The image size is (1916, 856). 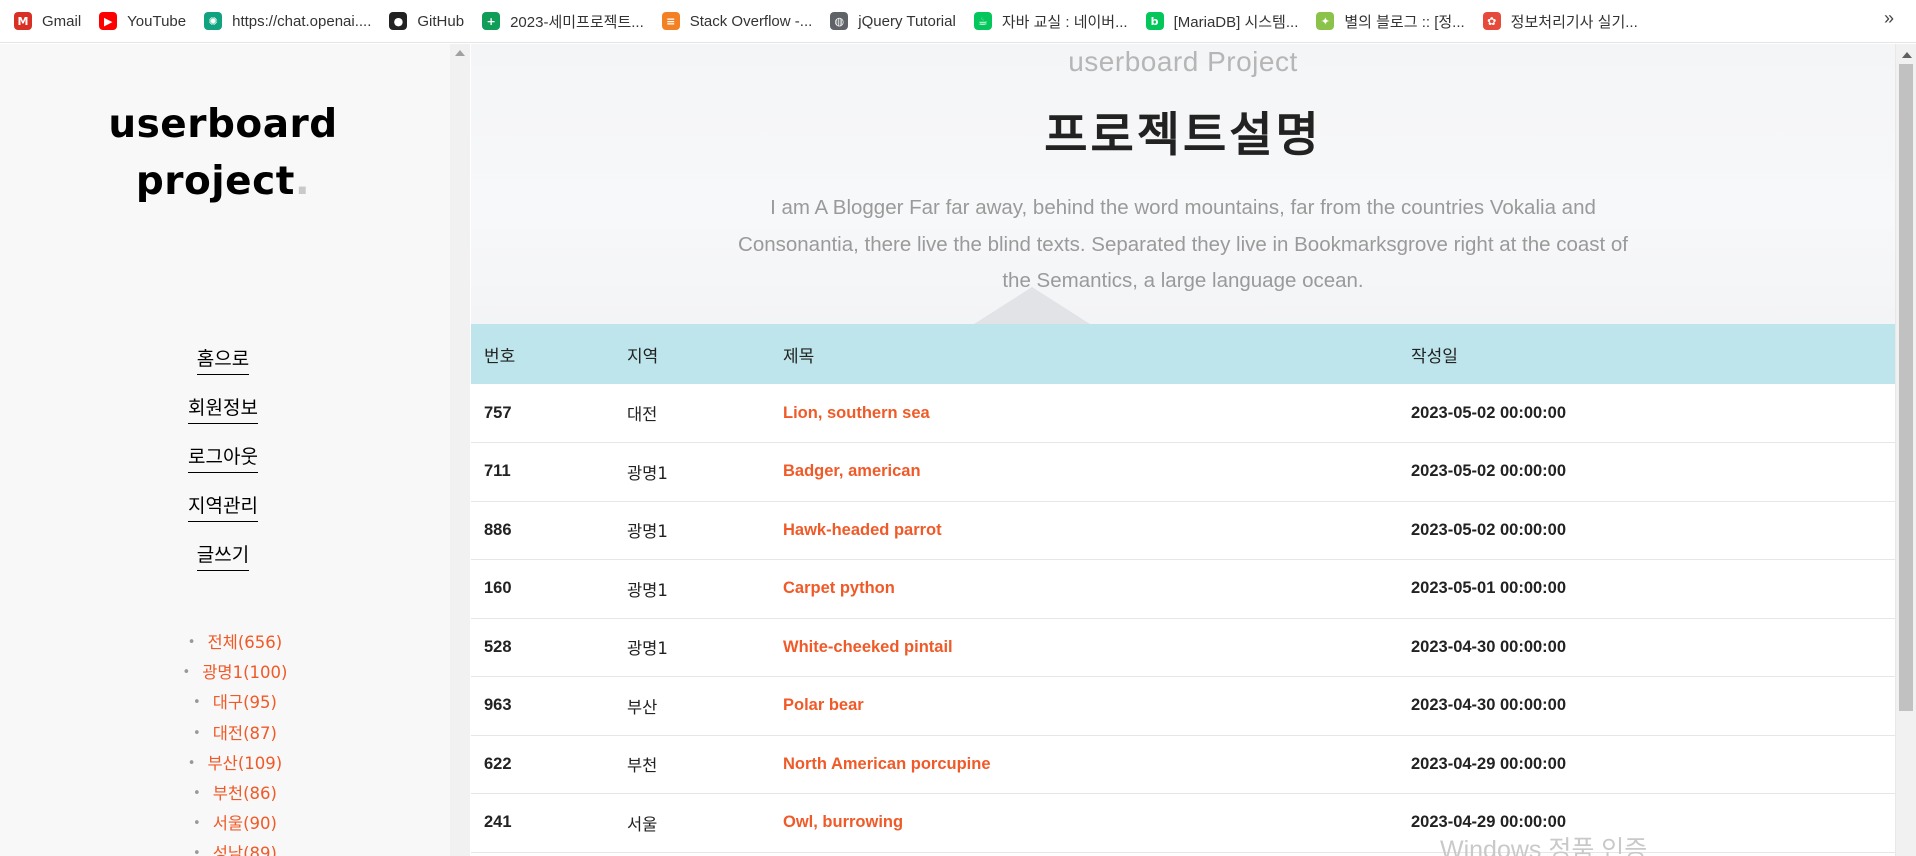 I want to click on region-item: • 성남(89), so click(x=235, y=848).